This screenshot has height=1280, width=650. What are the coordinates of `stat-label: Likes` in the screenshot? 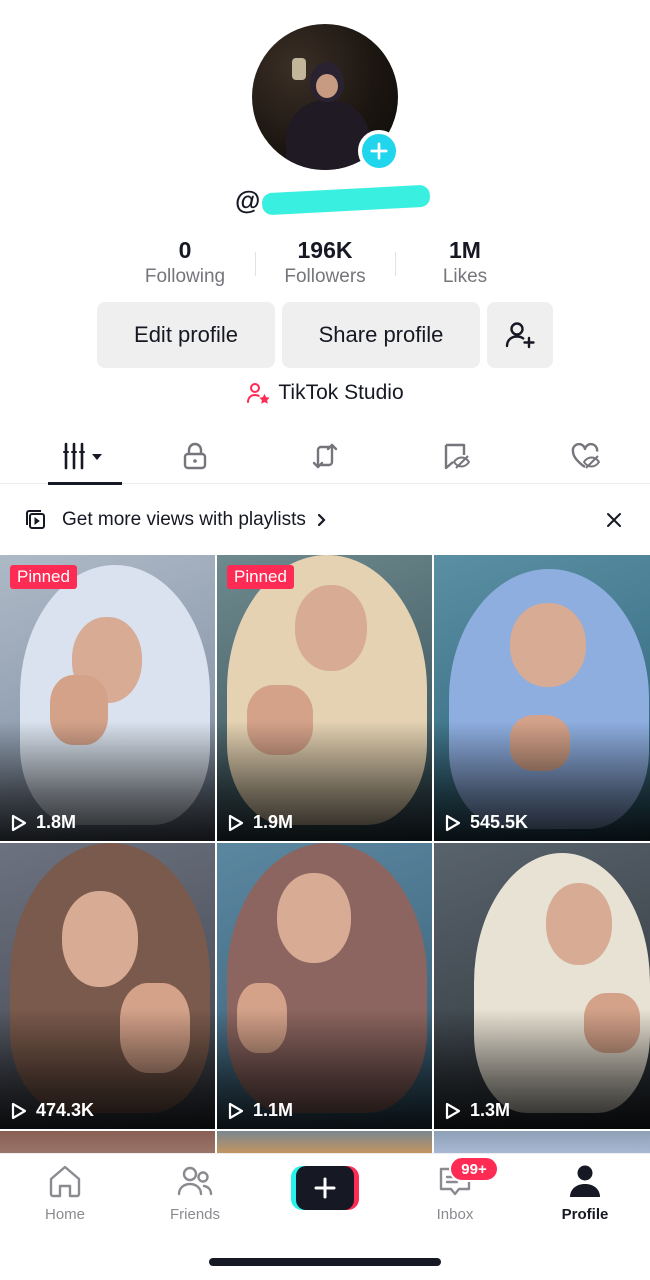 It's located at (465, 276).